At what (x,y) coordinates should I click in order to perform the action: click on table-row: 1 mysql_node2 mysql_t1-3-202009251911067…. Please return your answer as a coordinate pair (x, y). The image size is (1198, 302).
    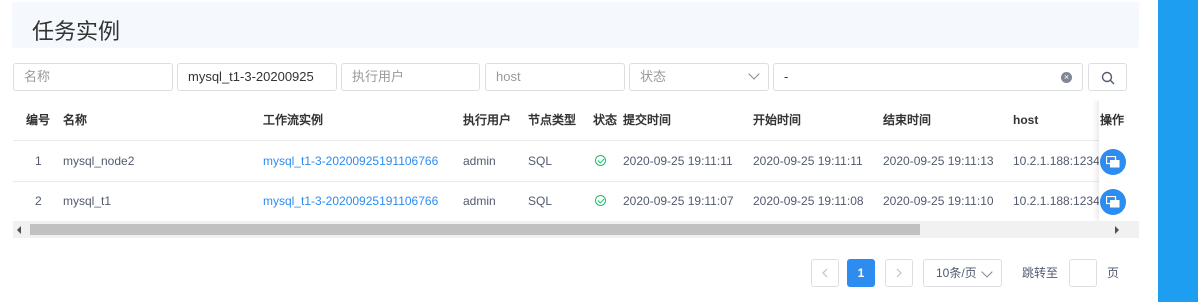
    Looking at the image, I should click on (576, 161).